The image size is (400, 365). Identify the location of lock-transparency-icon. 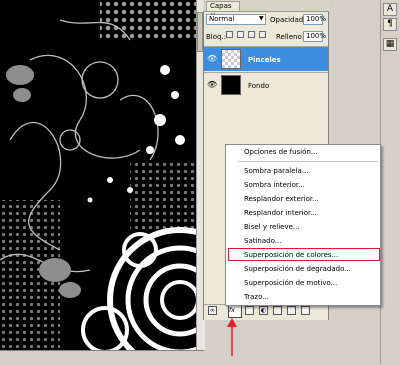
(229, 34).